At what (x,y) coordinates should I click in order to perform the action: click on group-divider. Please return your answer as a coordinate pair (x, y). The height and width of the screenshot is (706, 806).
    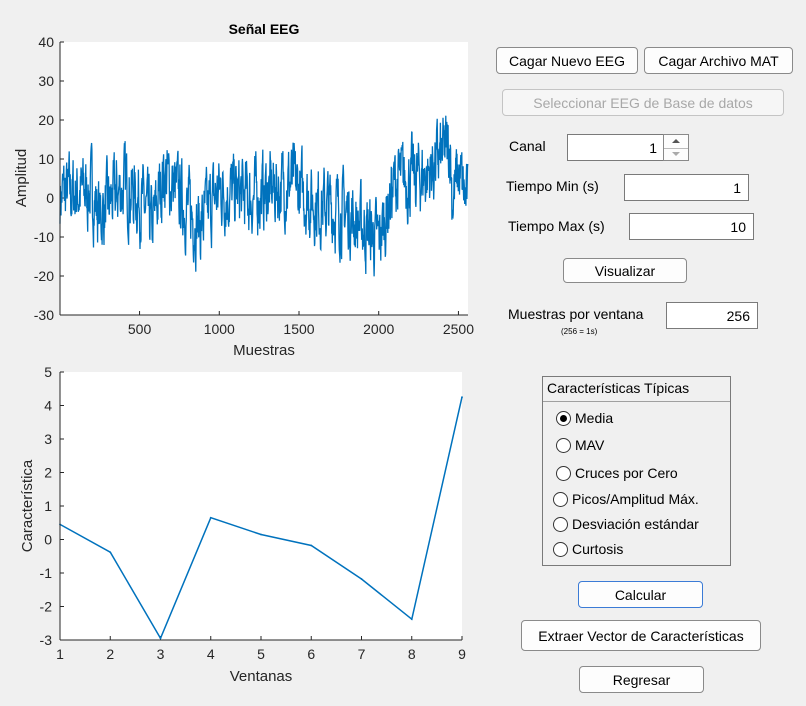
    Looking at the image, I should click on (636, 401).